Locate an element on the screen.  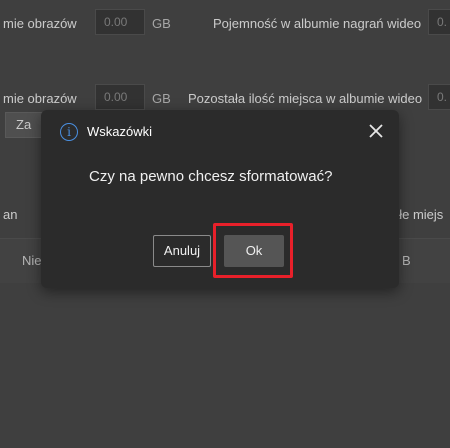
dialog-title: Wskazówki is located at coordinates (120, 131).